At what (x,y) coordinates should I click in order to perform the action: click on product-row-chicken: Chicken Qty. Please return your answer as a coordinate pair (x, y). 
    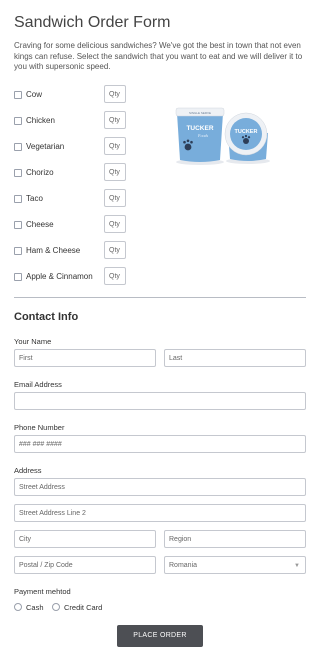
    Looking at the image, I should click on (74, 121).